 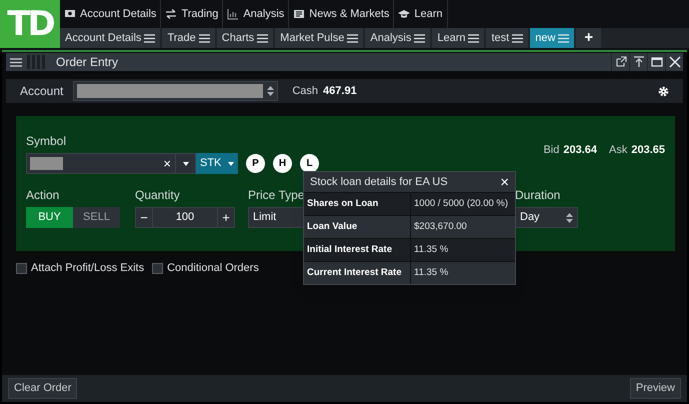 What do you see at coordinates (110, 38) in the screenshot?
I see `tab: Account Details` at bounding box center [110, 38].